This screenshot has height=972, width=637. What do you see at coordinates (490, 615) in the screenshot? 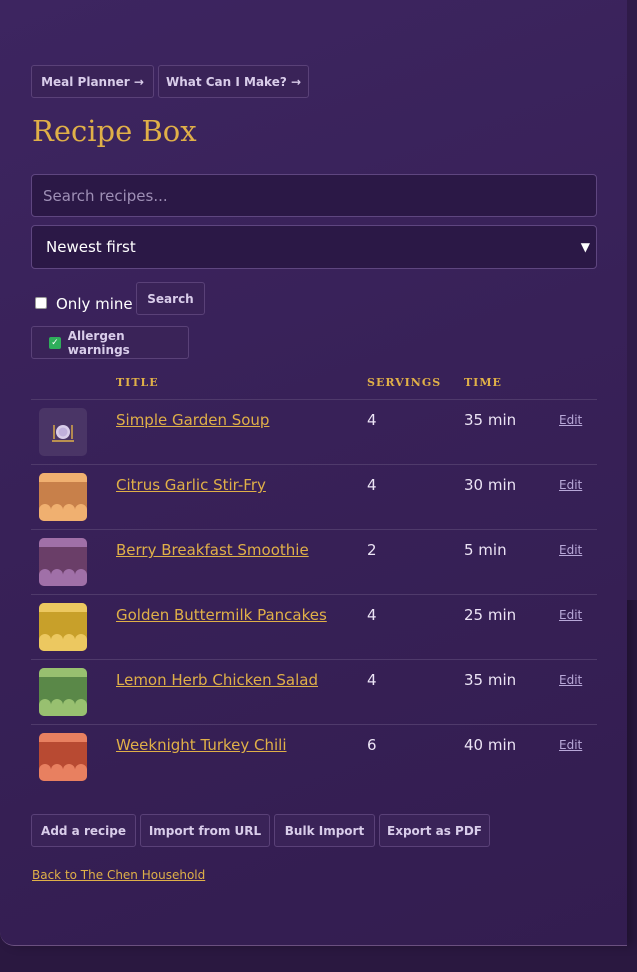
I see `recipe-time: 25 min` at bounding box center [490, 615].